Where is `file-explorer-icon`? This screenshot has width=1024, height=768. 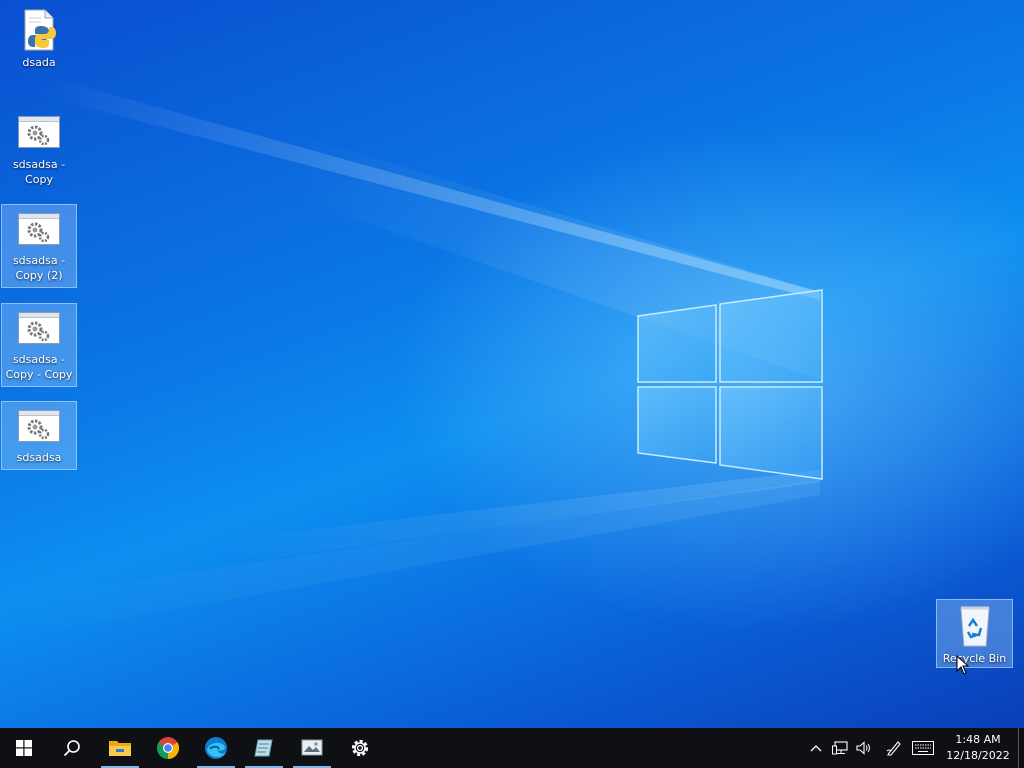 file-explorer-icon is located at coordinates (120, 748).